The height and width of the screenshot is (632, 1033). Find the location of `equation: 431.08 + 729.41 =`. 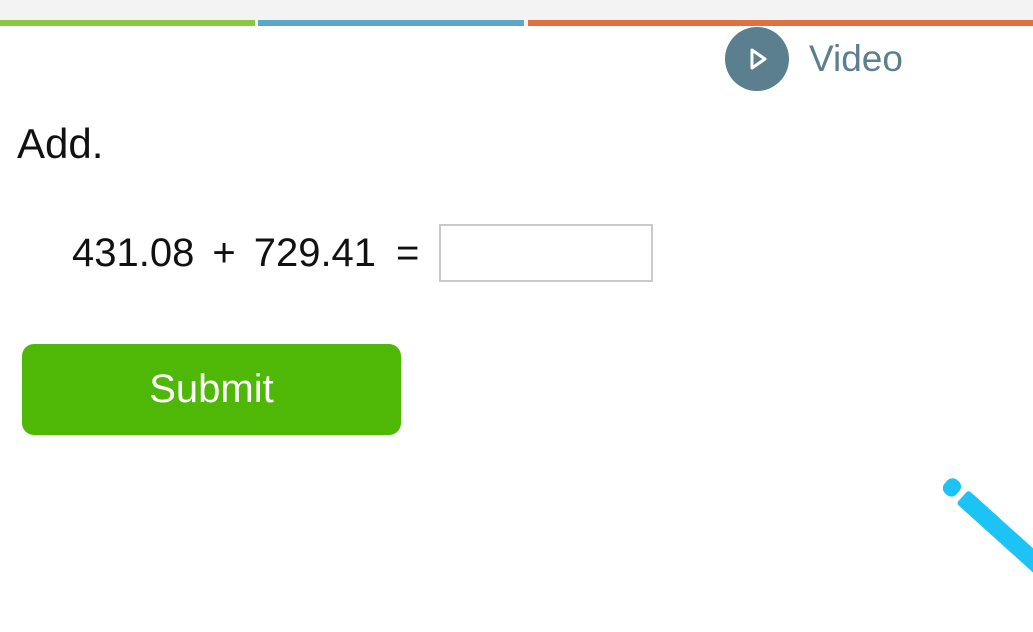

equation: 431.08 + 729.41 = is located at coordinates (363, 253).